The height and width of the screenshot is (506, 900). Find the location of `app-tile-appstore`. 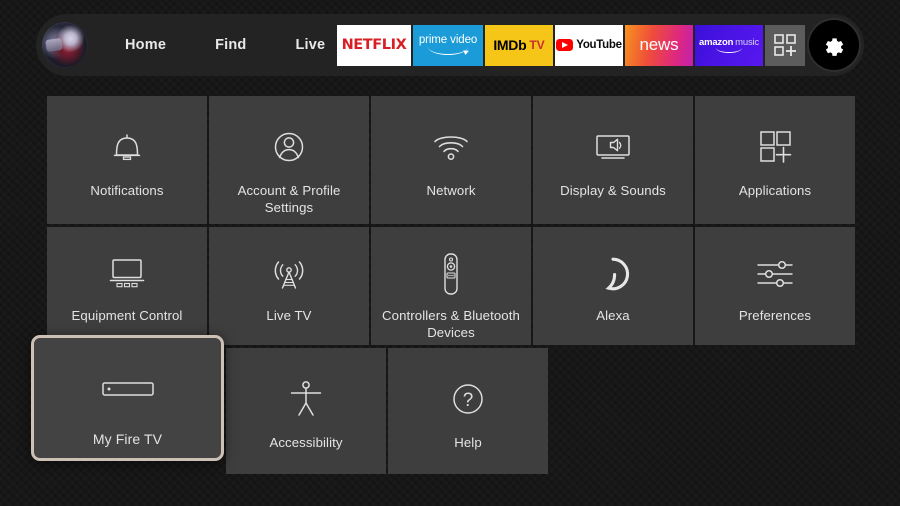

app-tile-appstore is located at coordinates (785, 45).